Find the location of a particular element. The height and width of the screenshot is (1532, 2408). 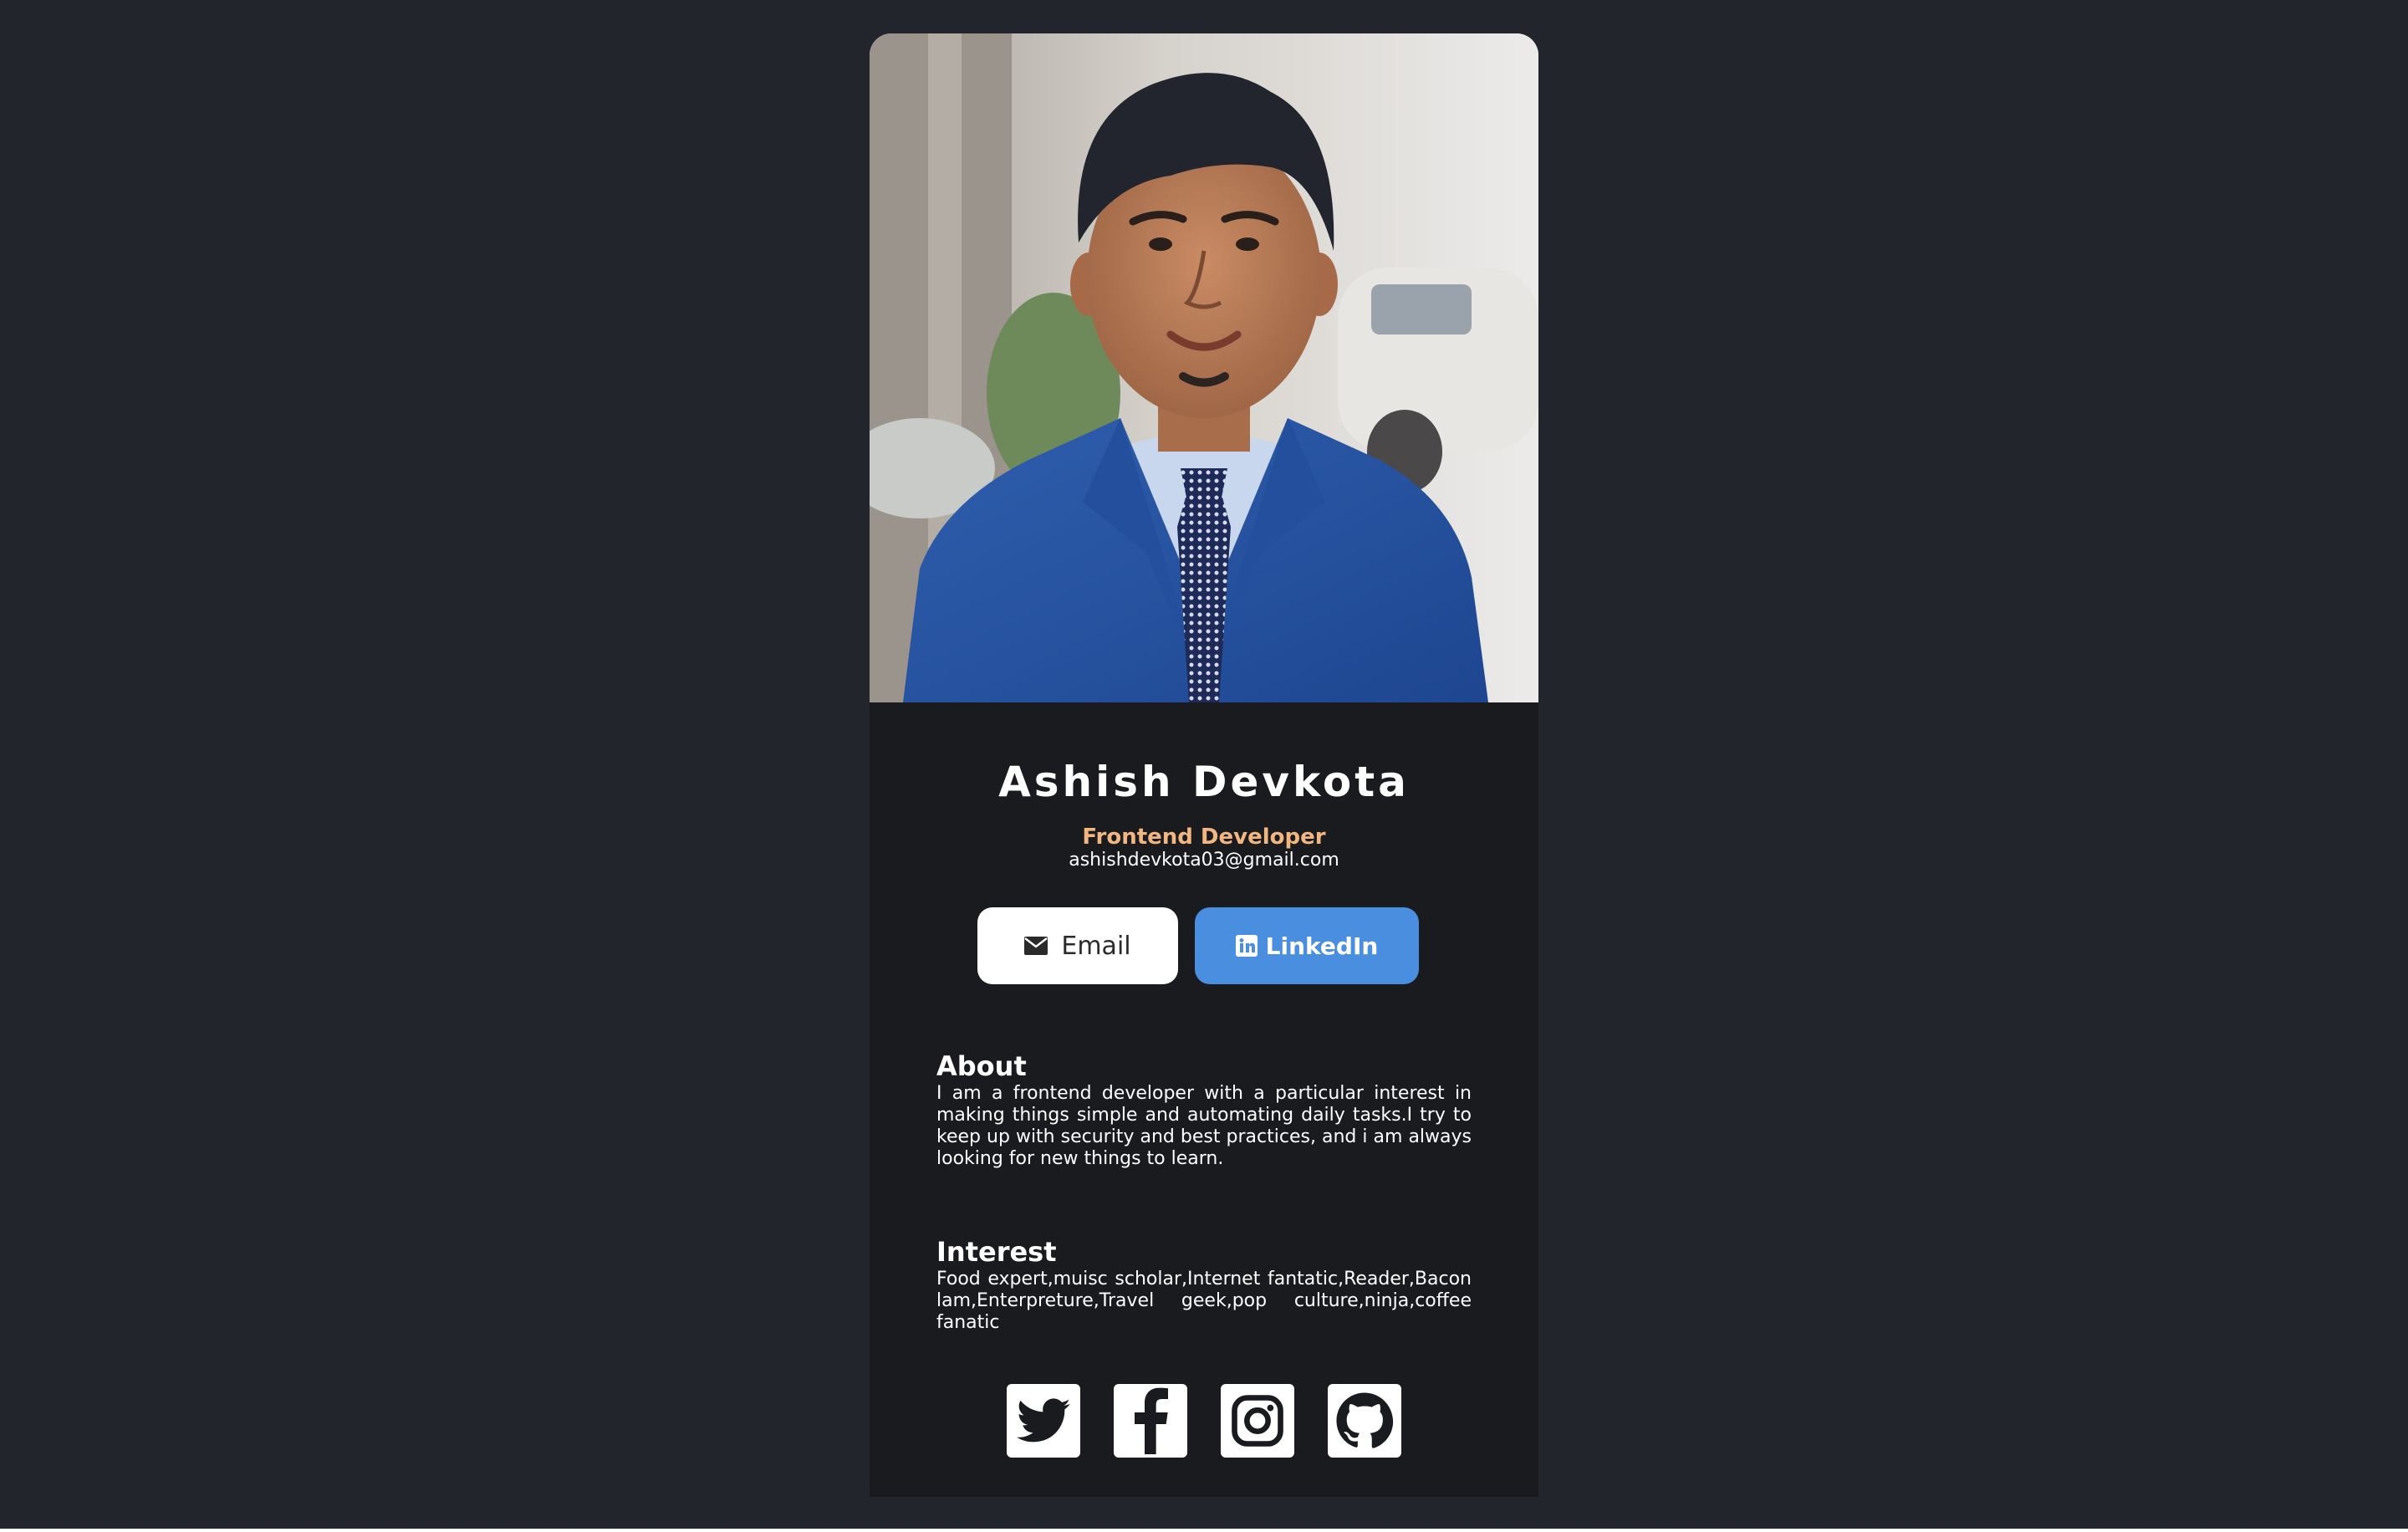

instagram-icon is located at coordinates (1257, 1421).